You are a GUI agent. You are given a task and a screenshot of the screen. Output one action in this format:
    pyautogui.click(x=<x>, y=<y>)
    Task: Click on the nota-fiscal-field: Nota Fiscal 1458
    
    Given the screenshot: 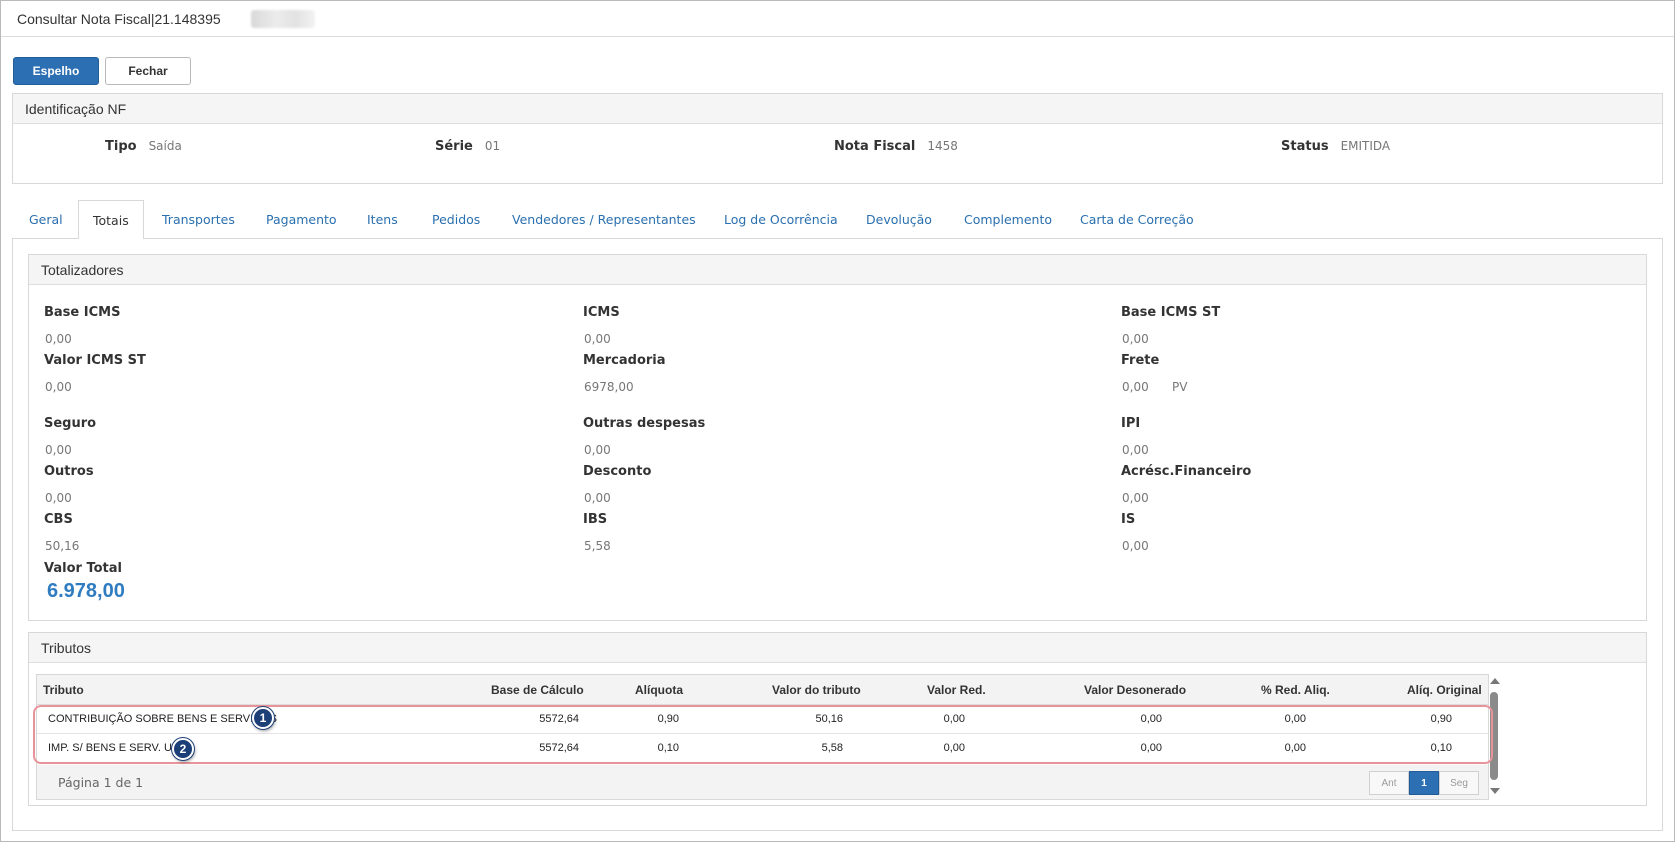 What is the action you would take?
    pyautogui.click(x=896, y=146)
    